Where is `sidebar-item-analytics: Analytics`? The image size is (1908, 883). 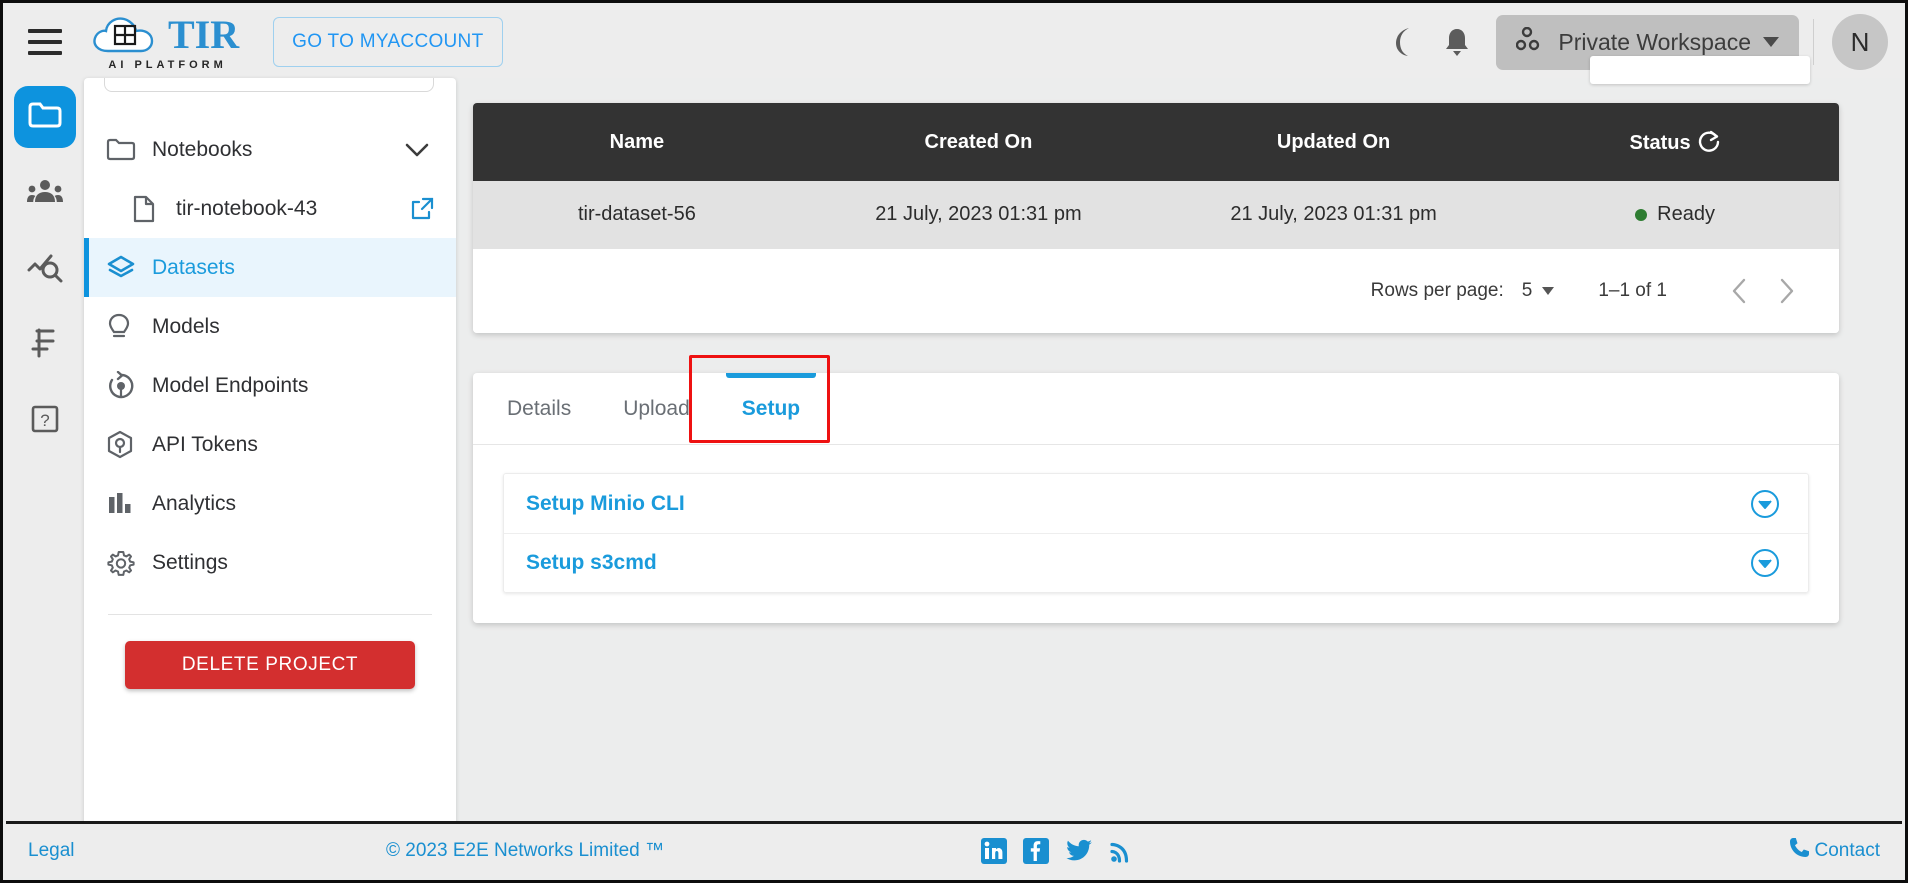
sidebar-item-analytics: Analytics is located at coordinates (270, 503).